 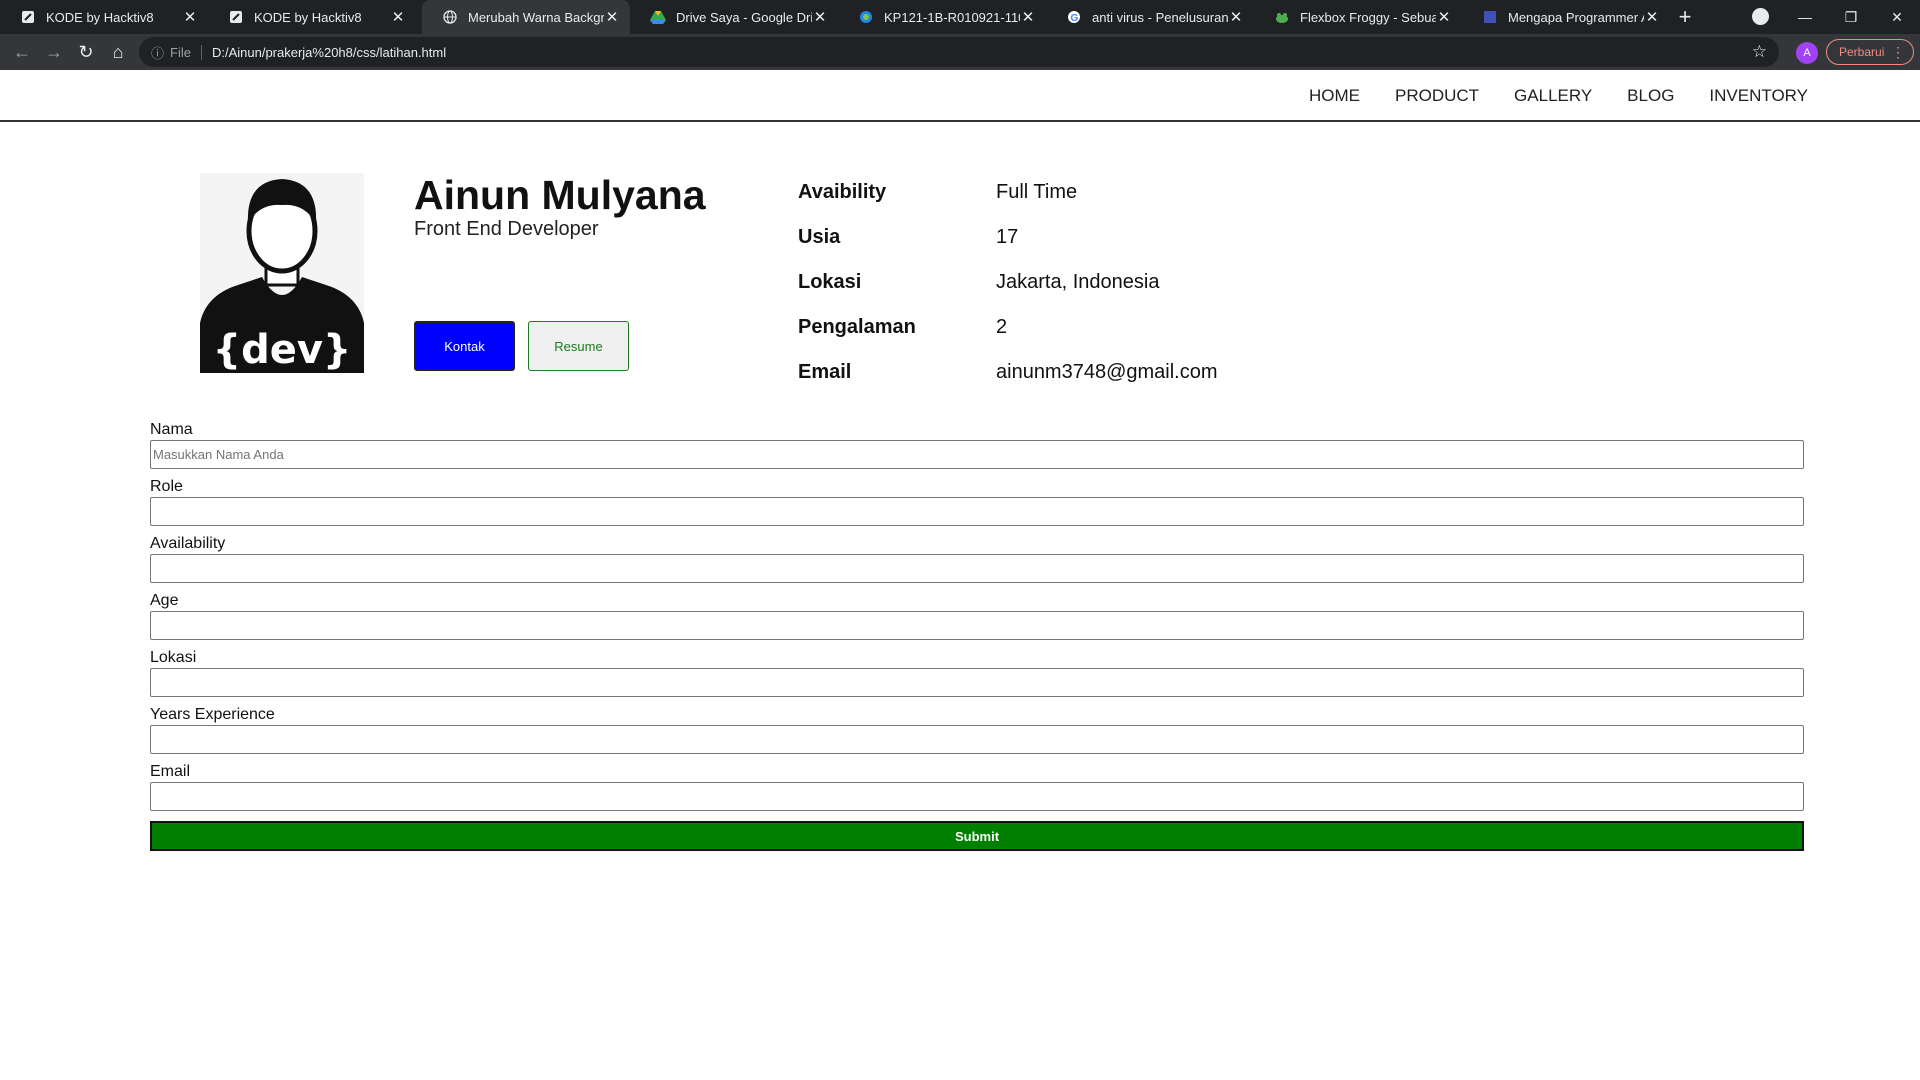 I want to click on nav-item-home: HOME, so click(x=1334, y=96).